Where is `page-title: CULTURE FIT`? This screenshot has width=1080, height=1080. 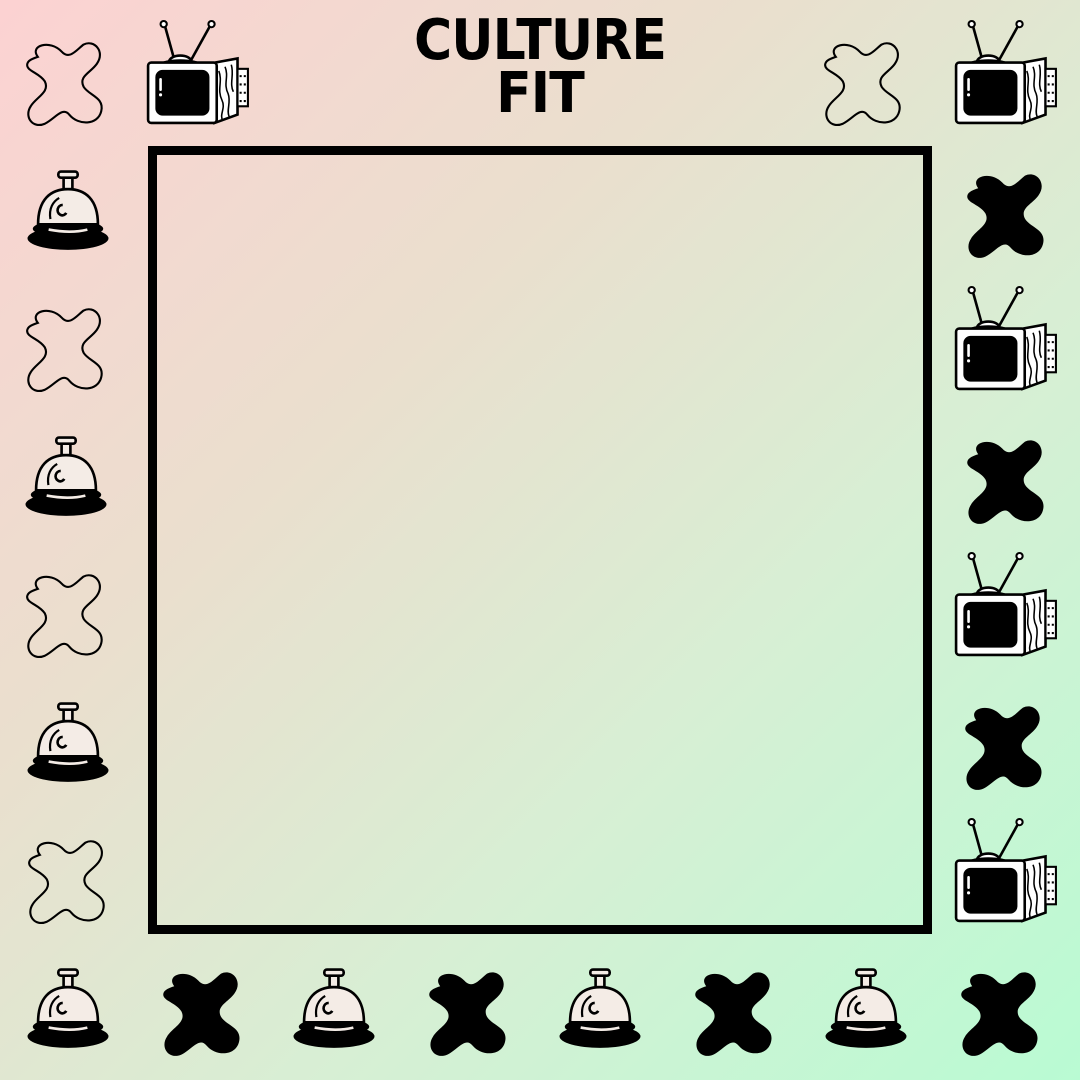
page-title: CULTURE FIT is located at coordinates (540, 67).